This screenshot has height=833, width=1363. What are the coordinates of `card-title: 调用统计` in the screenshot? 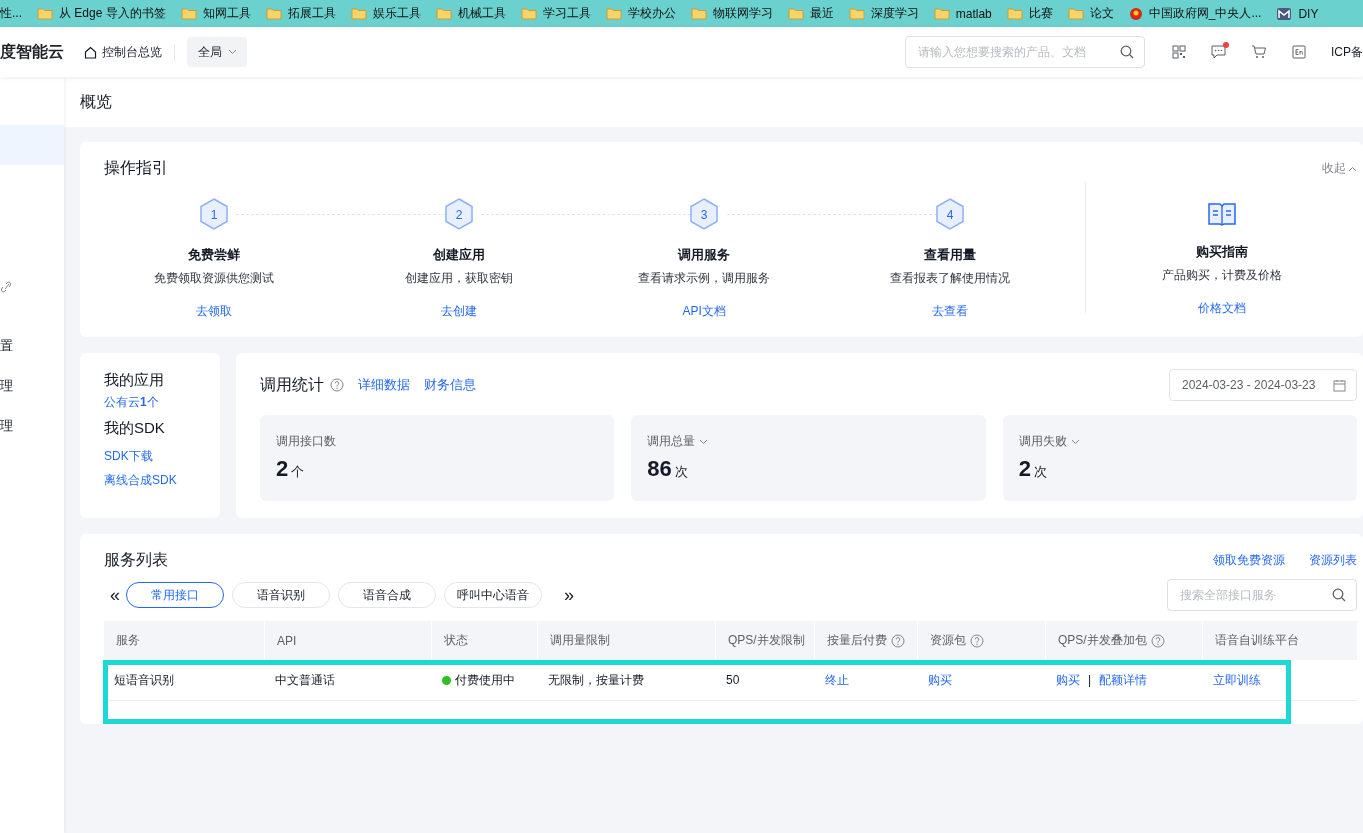 It's located at (292, 384).